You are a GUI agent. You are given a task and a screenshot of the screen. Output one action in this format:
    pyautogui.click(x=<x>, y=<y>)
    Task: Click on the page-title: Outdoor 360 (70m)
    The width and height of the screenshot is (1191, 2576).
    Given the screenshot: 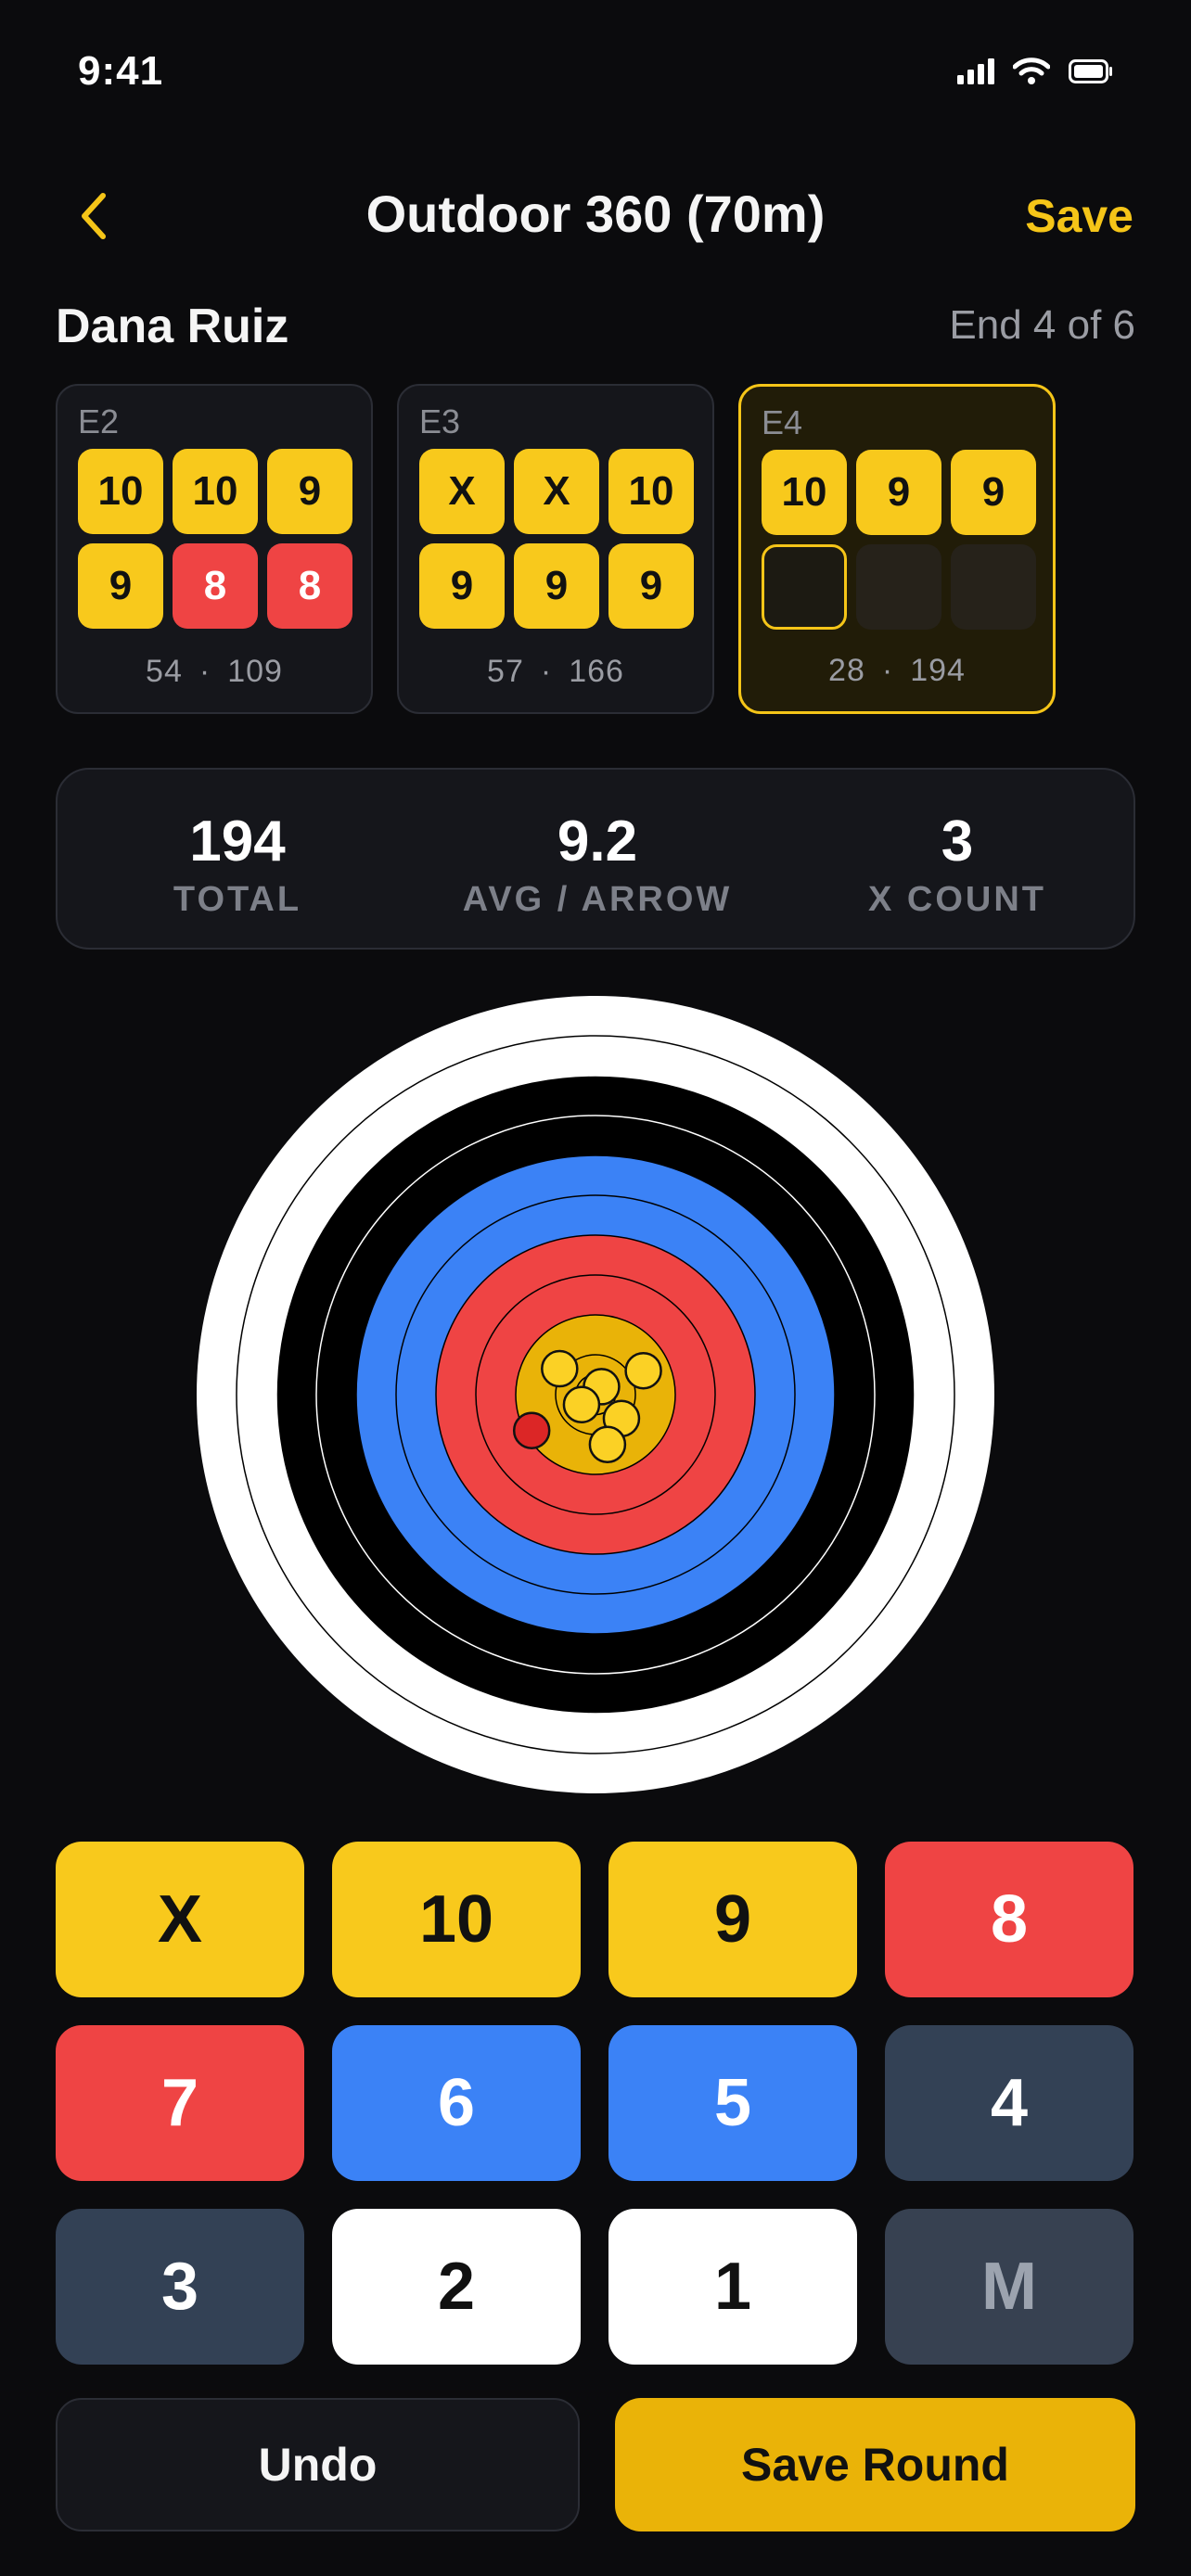 What is the action you would take?
    pyautogui.click(x=595, y=214)
    